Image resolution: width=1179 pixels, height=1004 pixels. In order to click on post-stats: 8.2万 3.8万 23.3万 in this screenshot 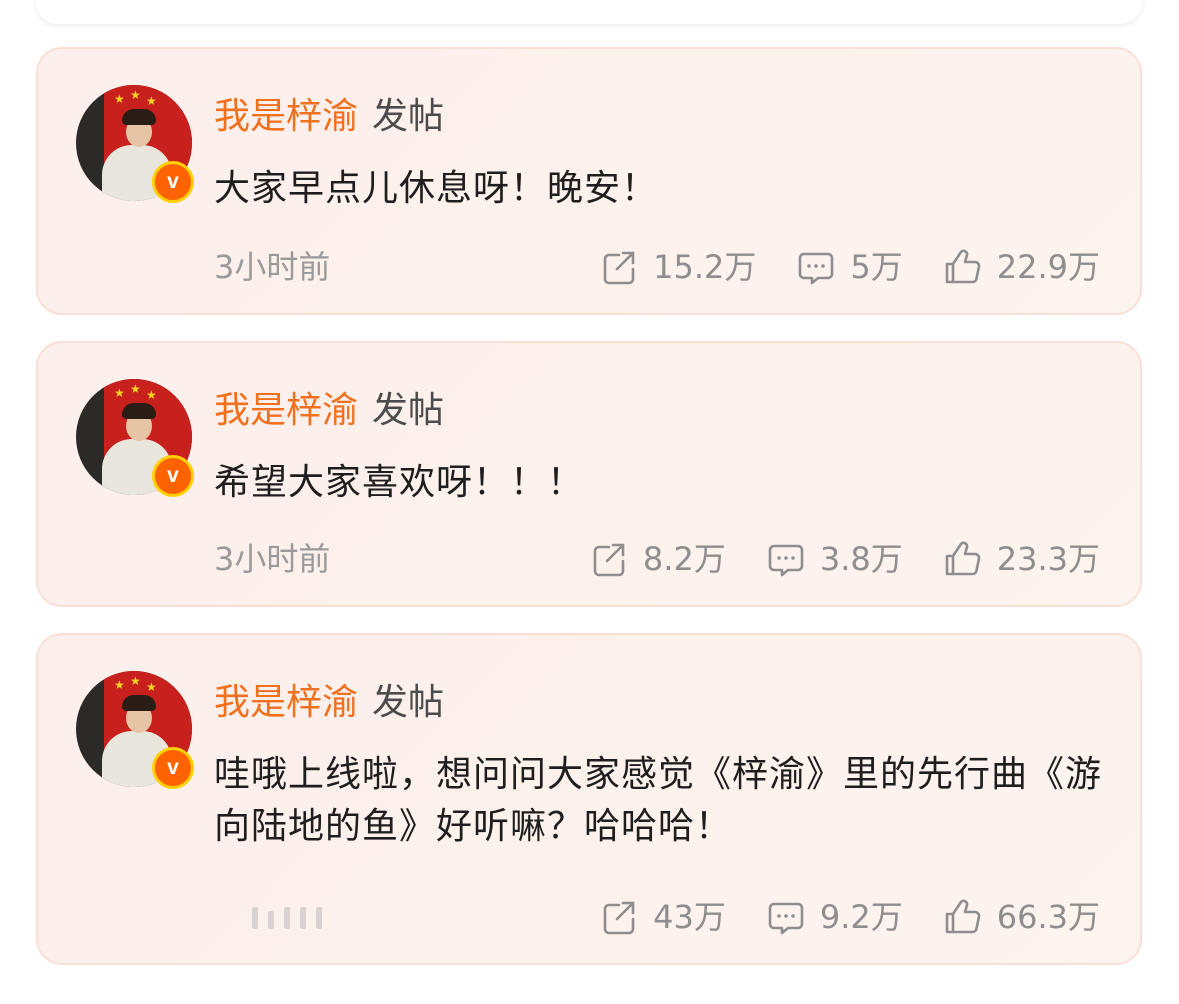, I will do `click(824, 559)`.